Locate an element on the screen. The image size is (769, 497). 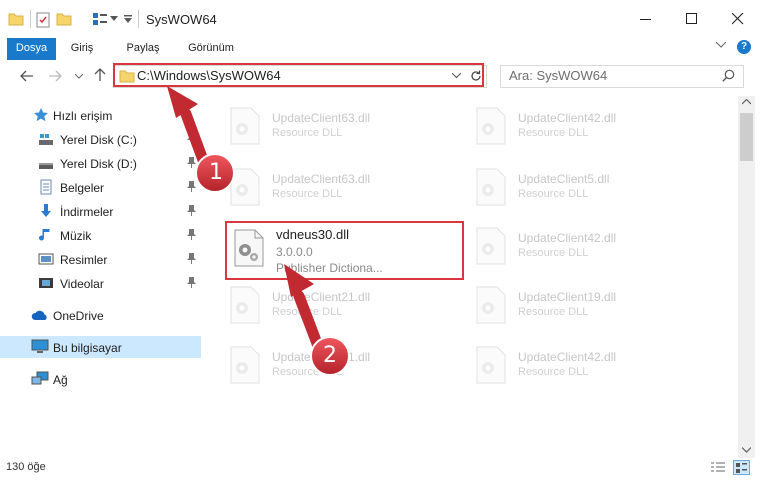
chevron-down-icon is located at coordinates (721, 45).